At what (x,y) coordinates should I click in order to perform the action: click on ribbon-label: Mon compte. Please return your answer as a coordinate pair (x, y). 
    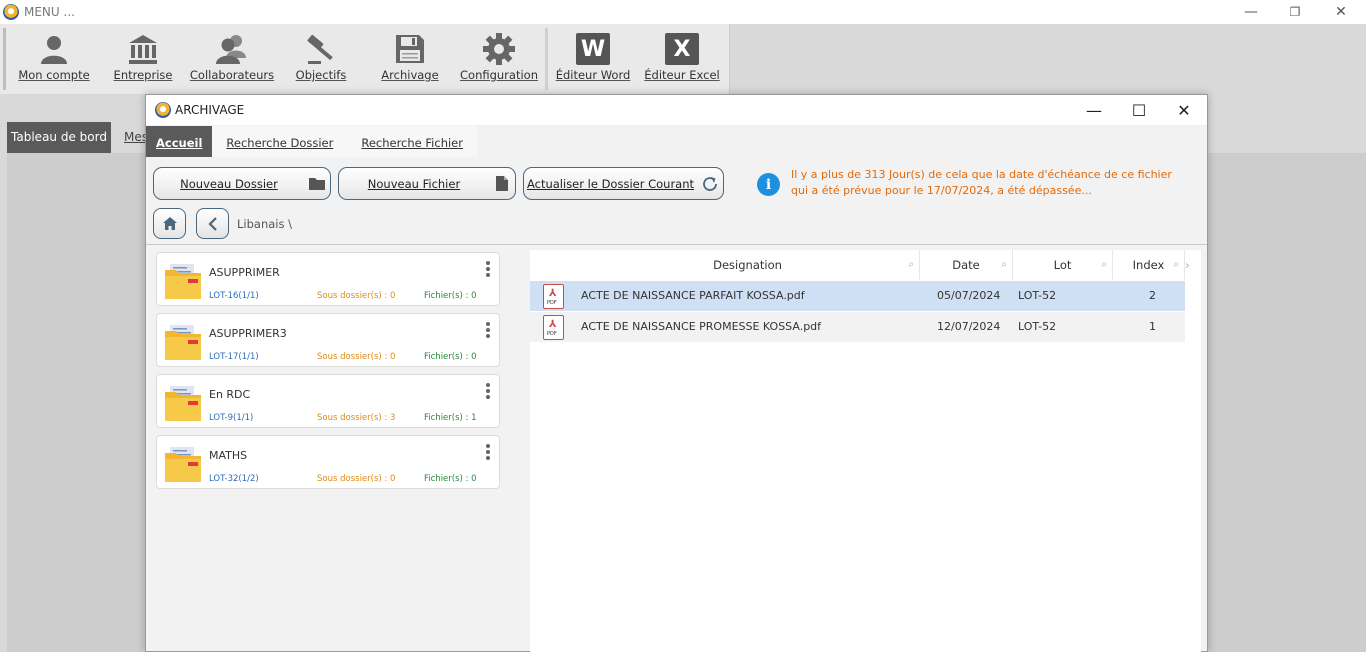
    Looking at the image, I should click on (54, 75).